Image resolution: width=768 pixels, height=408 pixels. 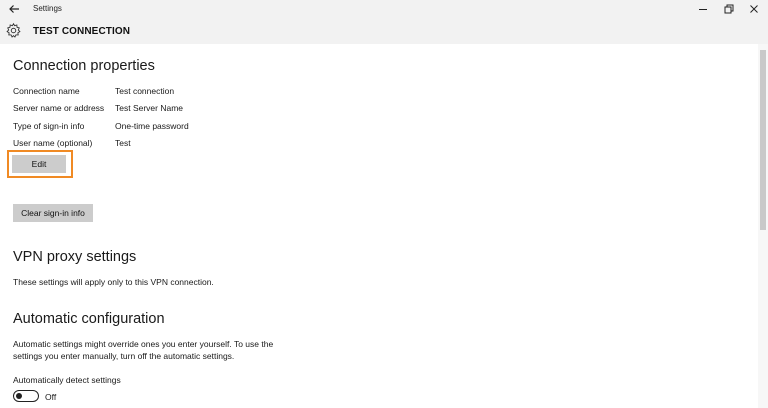 I want to click on minimize-icon, so click(x=703, y=9).